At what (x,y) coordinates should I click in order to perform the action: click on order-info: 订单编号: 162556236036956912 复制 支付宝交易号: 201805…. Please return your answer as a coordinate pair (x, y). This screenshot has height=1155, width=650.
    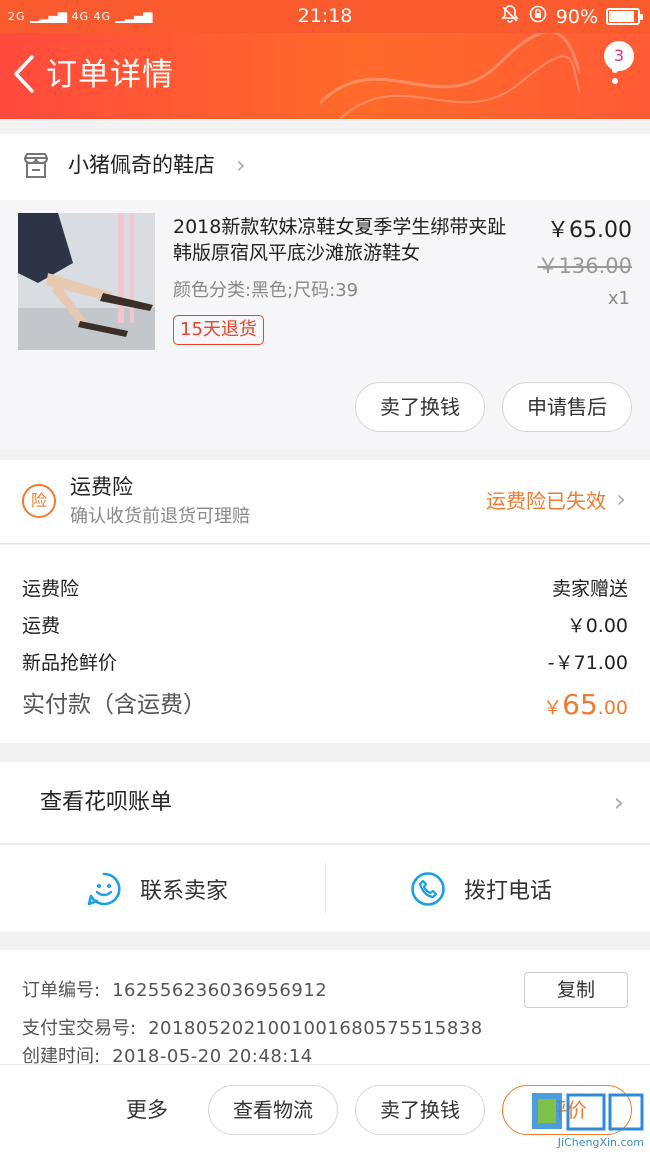
    Looking at the image, I should click on (325, 1010).